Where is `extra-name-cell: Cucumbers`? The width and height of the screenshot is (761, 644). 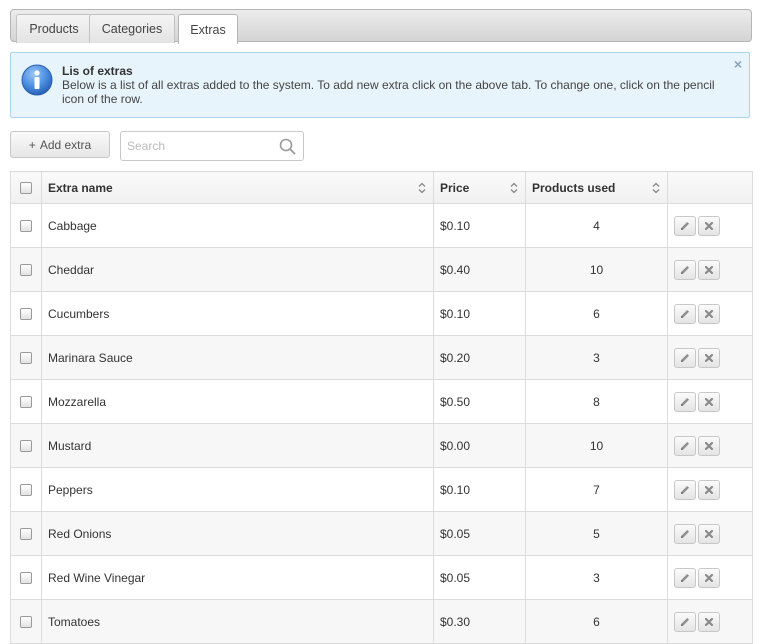 extra-name-cell: Cucumbers is located at coordinates (237, 313).